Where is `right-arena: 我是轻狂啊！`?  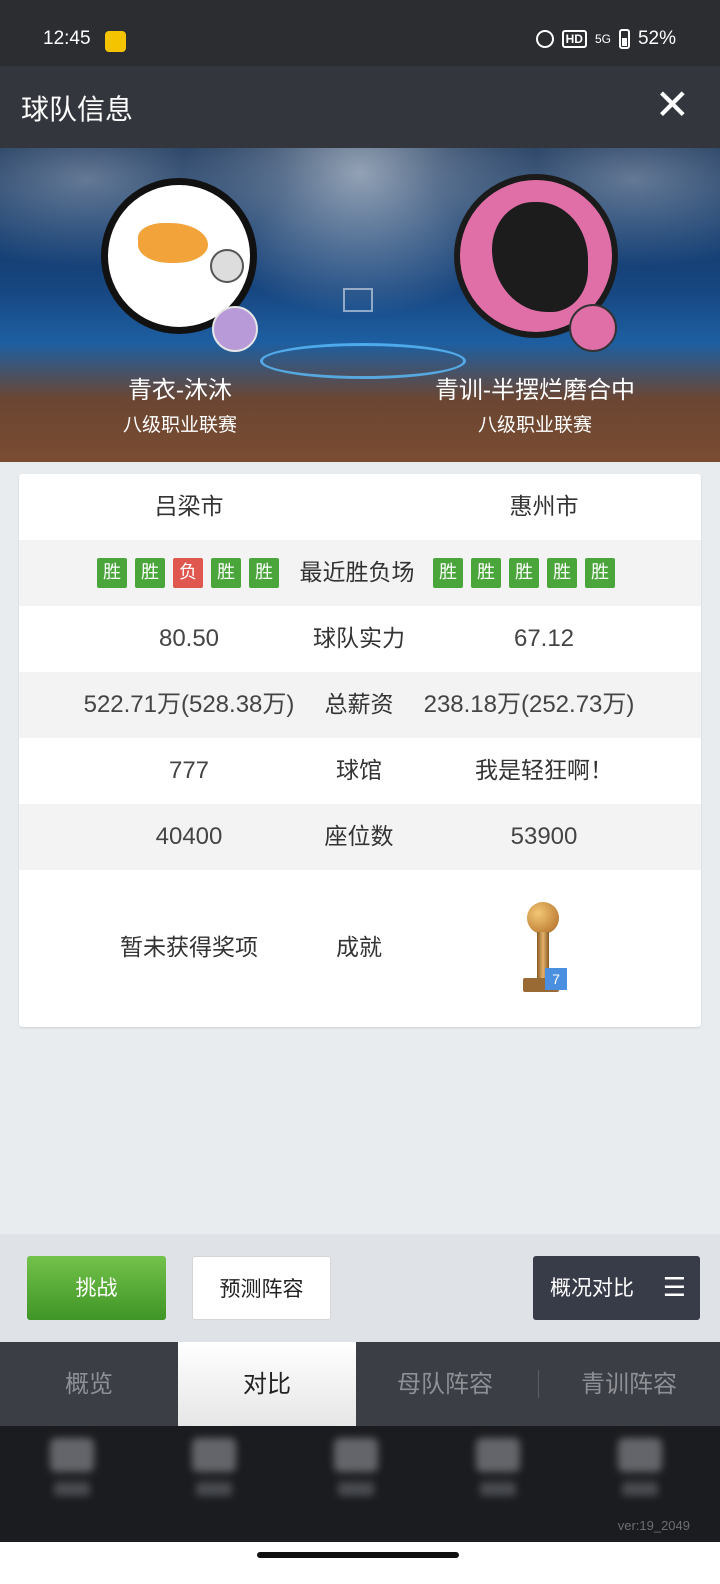 right-arena: 我是轻狂啊！ is located at coordinates (544, 771).